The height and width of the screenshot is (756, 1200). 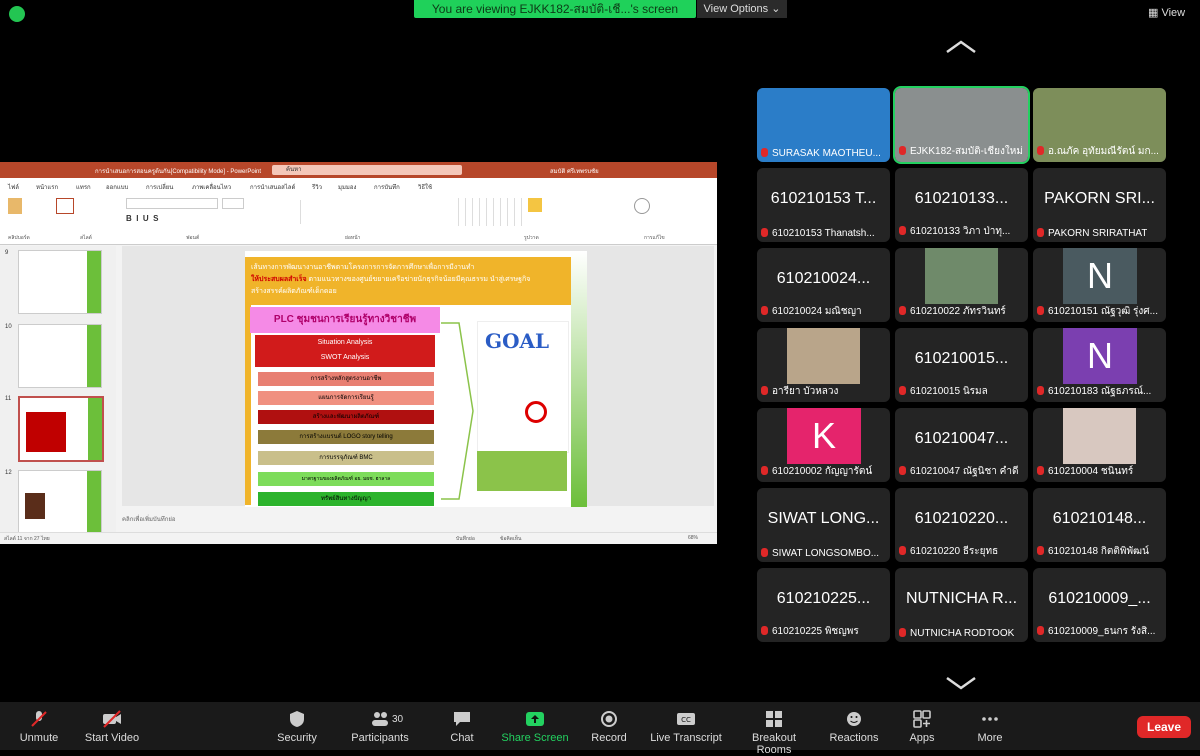 I want to click on participant-tile: 610210022 ภัทรวินทร์, so click(x=961, y=285).